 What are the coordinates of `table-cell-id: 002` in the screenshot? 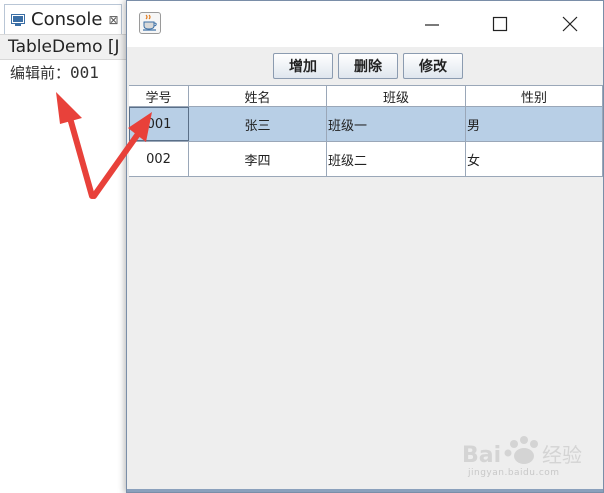 It's located at (159, 159).